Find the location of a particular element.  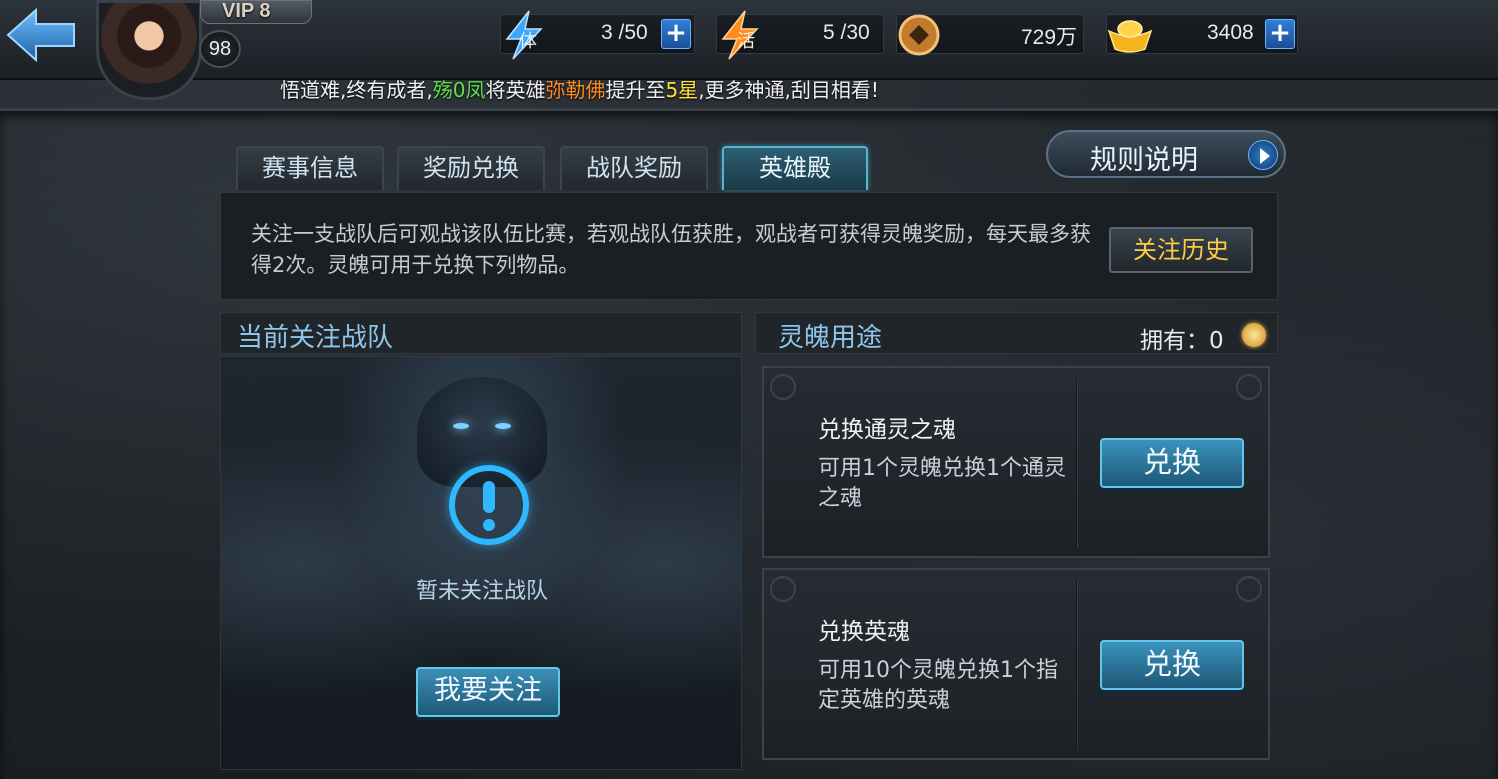

energy-value: 5 /30 is located at coordinates (846, 32).